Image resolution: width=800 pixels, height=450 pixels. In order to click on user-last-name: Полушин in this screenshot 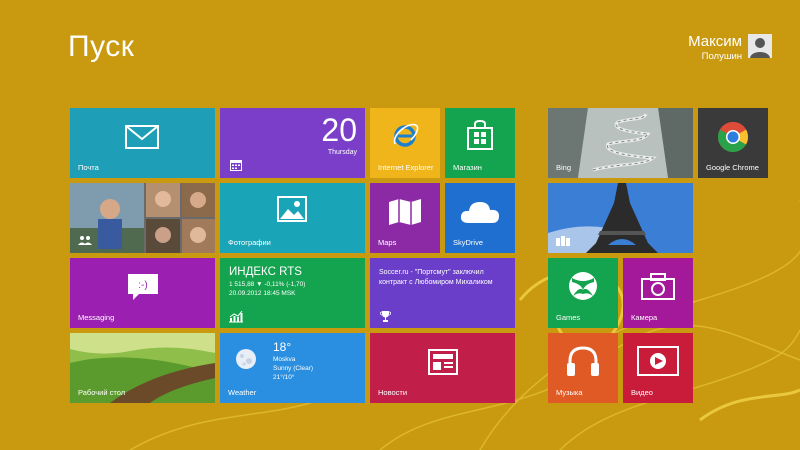, I will do `click(721, 56)`.